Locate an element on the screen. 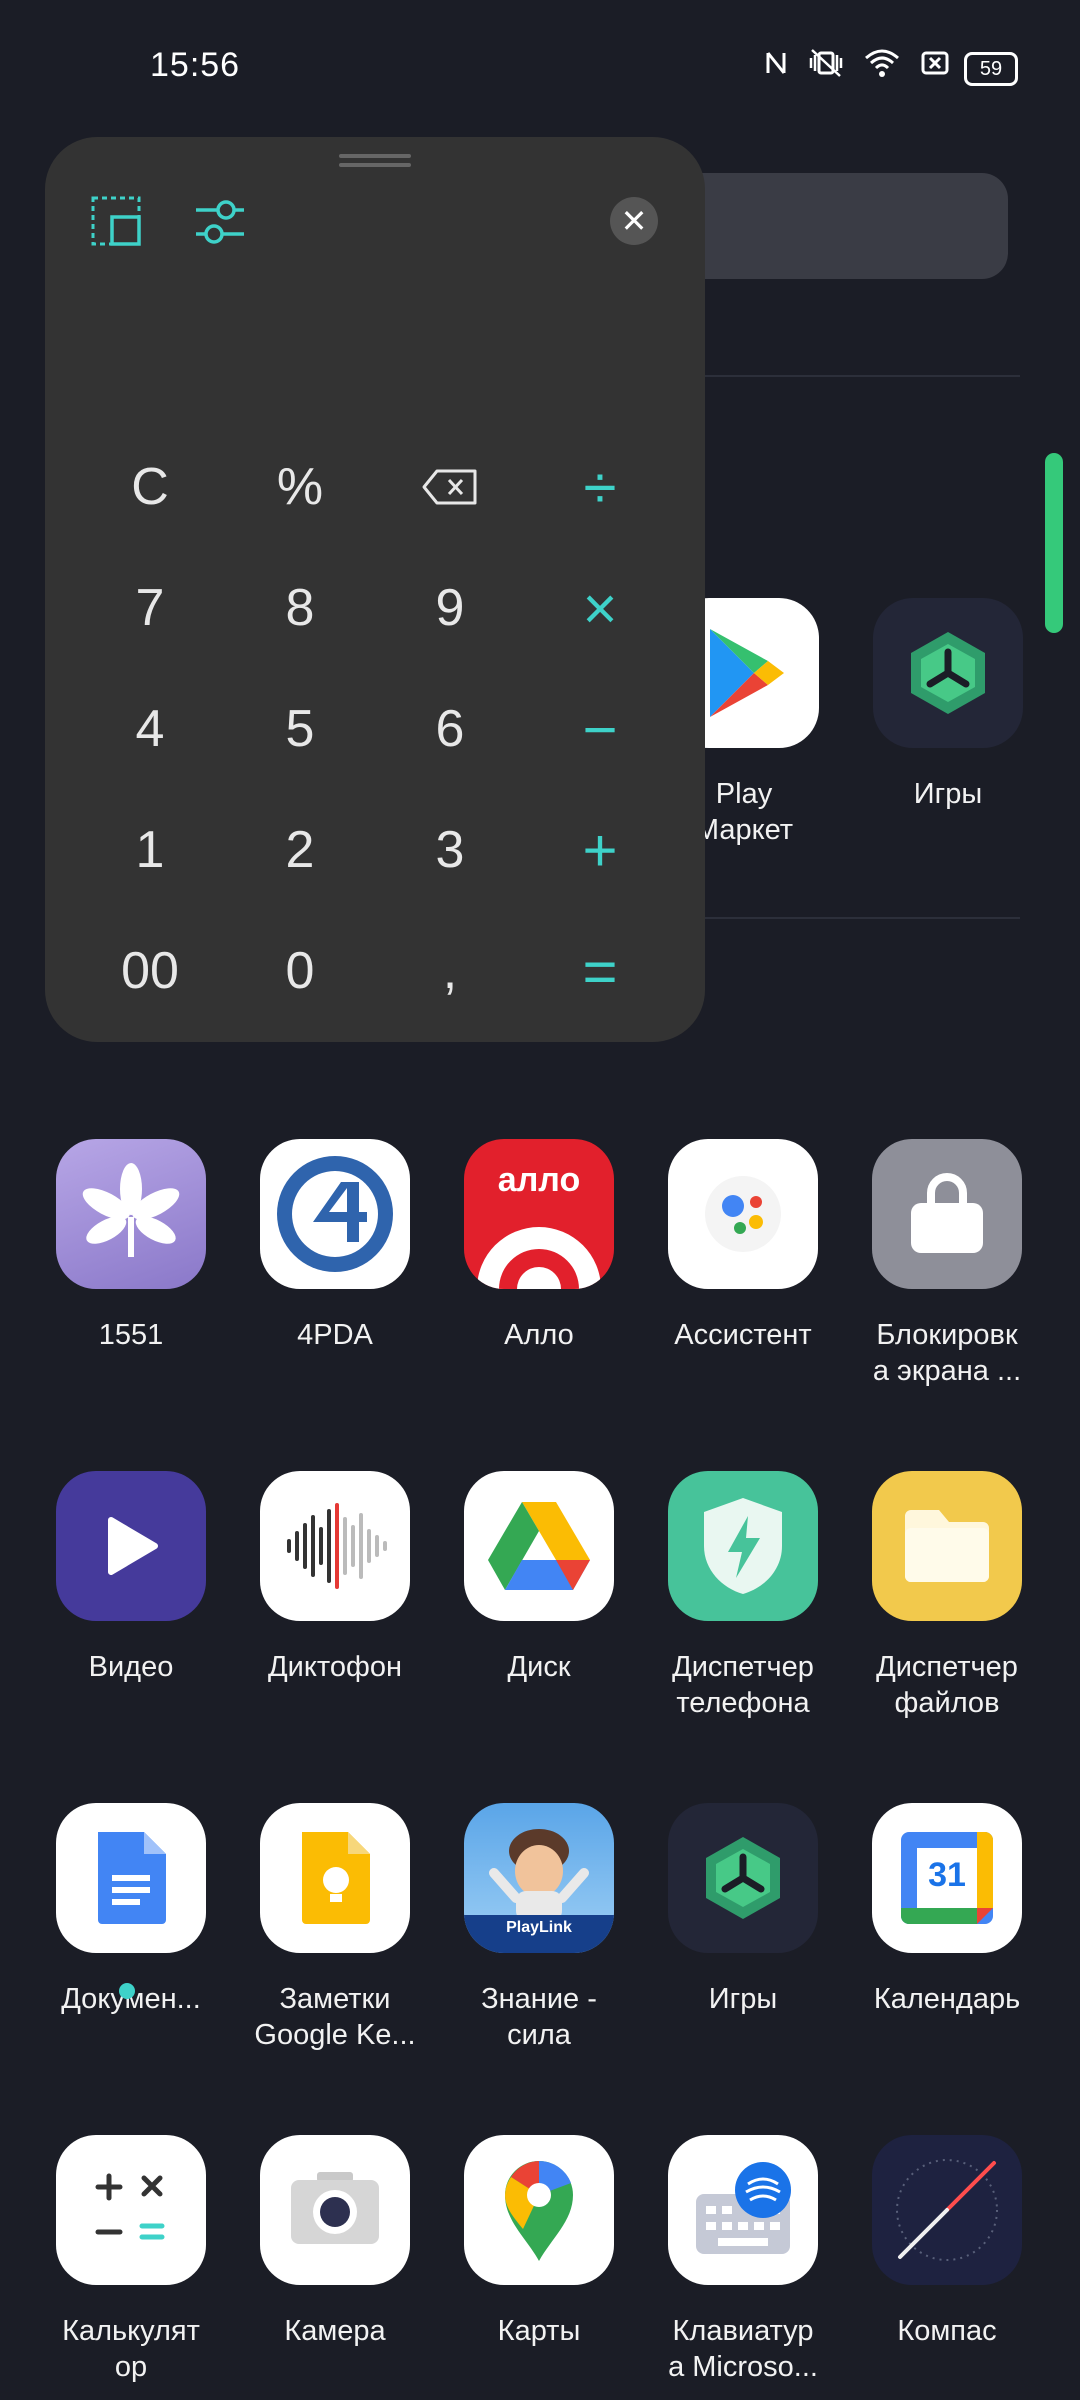 The width and height of the screenshot is (1080, 2400). key-divide: ÷ is located at coordinates (600, 487).